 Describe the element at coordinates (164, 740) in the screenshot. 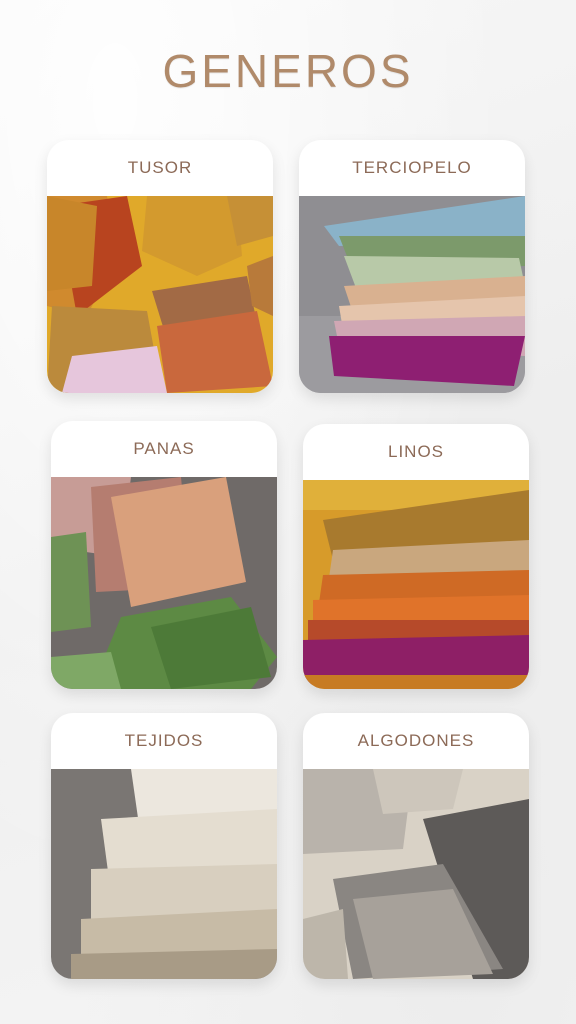

I see `card-title: TEJIDOS` at that location.